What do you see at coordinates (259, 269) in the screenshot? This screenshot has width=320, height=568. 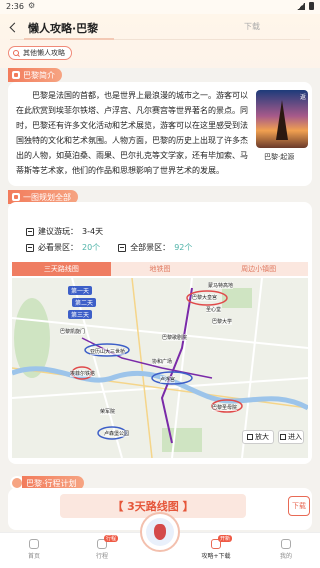 I see `tab-nearby-towns: 周边小镇图` at bounding box center [259, 269].